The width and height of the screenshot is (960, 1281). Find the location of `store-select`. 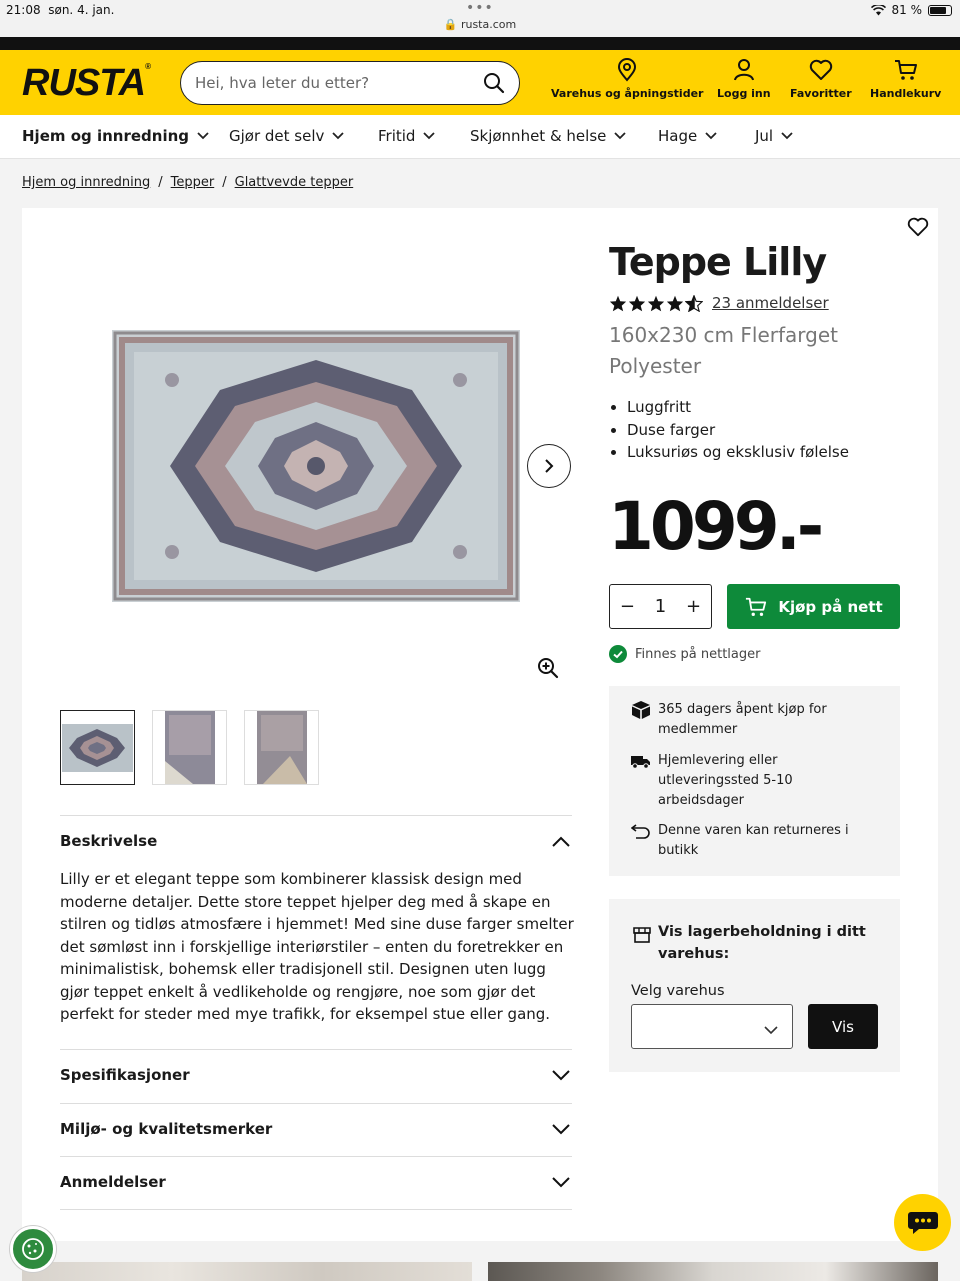

store-select is located at coordinates (712, 1026).